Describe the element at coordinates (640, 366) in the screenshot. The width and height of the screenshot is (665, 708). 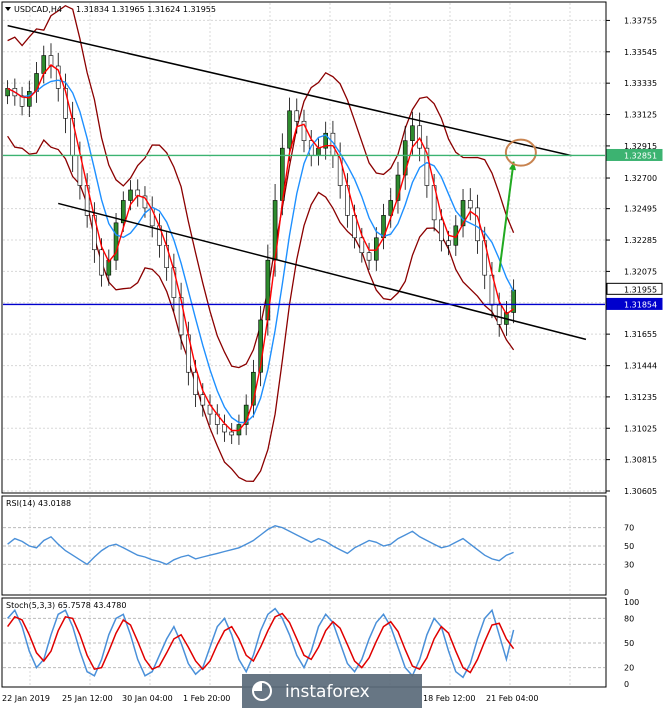
I see `price-tick-label: 1.31444` at that location.